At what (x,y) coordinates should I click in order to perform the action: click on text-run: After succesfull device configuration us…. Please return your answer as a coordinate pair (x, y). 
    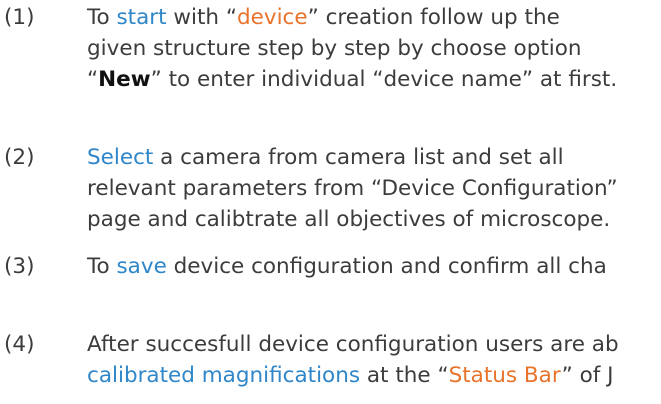
    Looking at the image, I should click on (353, 344).